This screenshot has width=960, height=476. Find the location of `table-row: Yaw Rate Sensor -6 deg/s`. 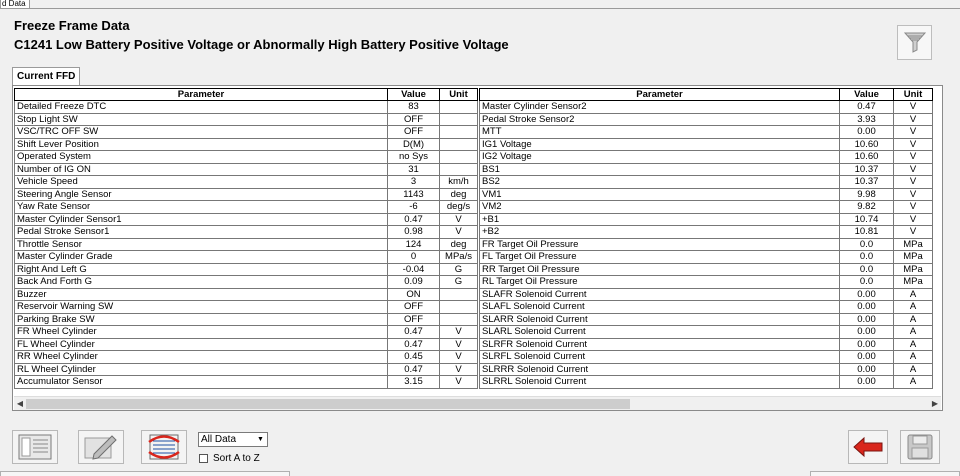

table-row: Yaw Rate Sensor -6 deg/s is located at coordinates (246, 207).